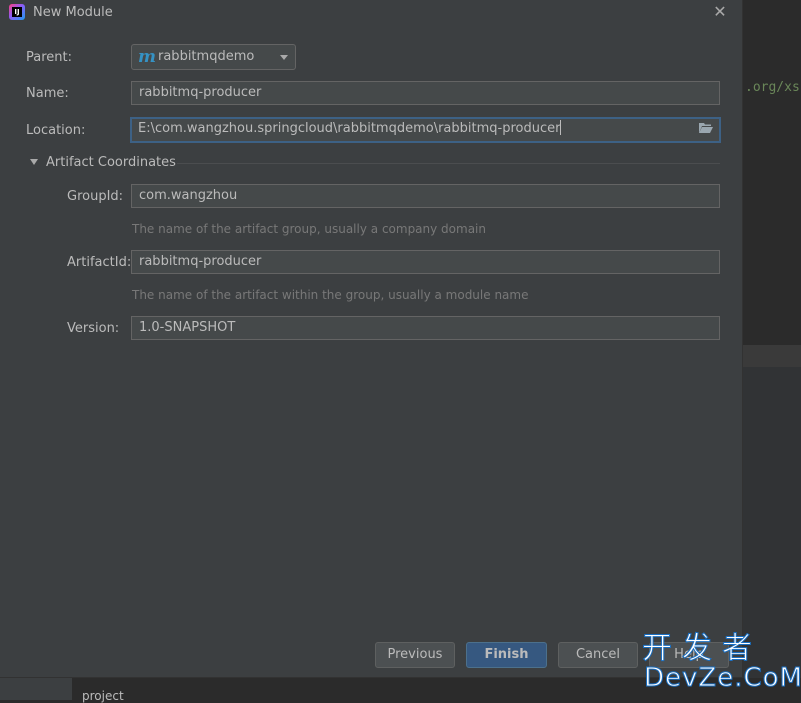 The width and height of the screenshot is (801, 703). Describe the element at coordinates (188, 195) in the screenshot. I see `groupid-field-value: com.wangzhou` at that location.